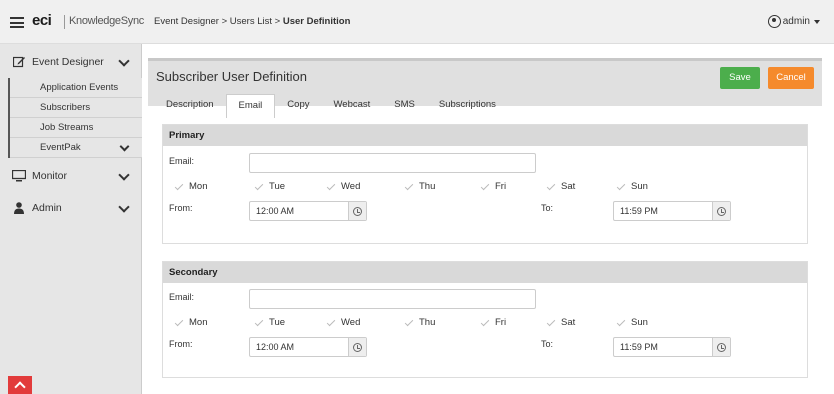 The height and width of the screenshot is (394, 834). What do you see at coordinates (71, 208) in the screenshot?
I see `sidebar-section-admin: Admin` at bounding box center [71, 208].